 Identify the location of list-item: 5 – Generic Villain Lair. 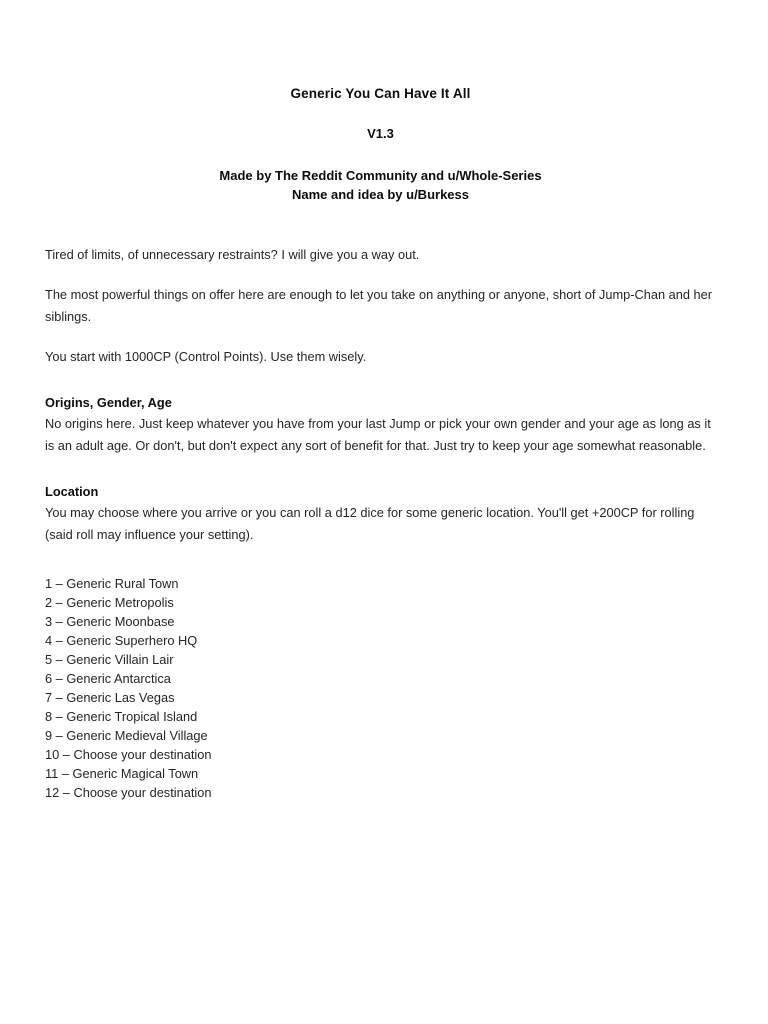
(109, 659).